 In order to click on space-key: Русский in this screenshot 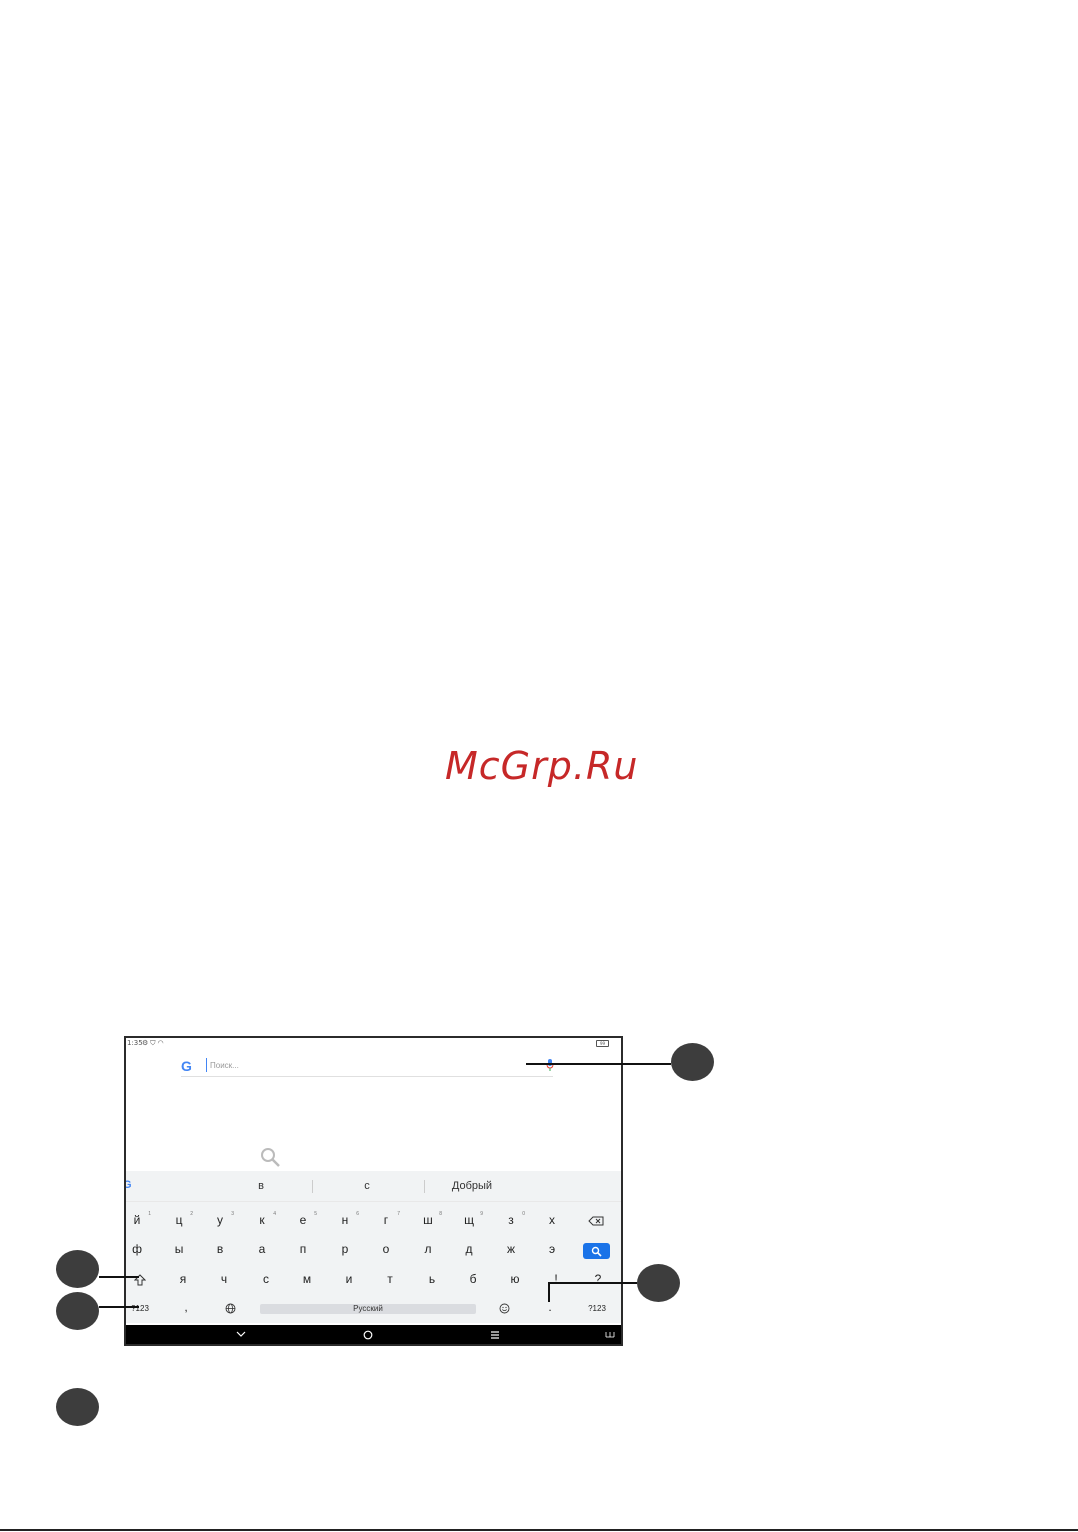, I will do `click(368, 1309)`.